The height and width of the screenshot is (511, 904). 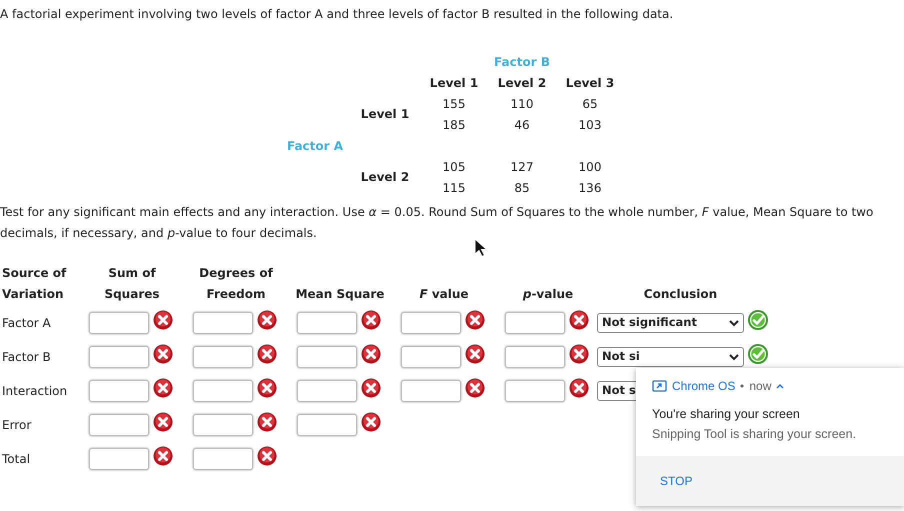 I want to click on row-label: Interaction, so click(x=35, y=391).